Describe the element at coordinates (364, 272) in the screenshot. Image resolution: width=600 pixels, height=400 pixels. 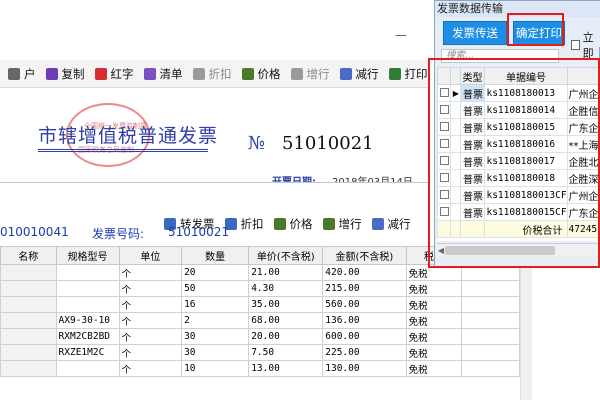
I see `table-cell: 420.00` at that location.